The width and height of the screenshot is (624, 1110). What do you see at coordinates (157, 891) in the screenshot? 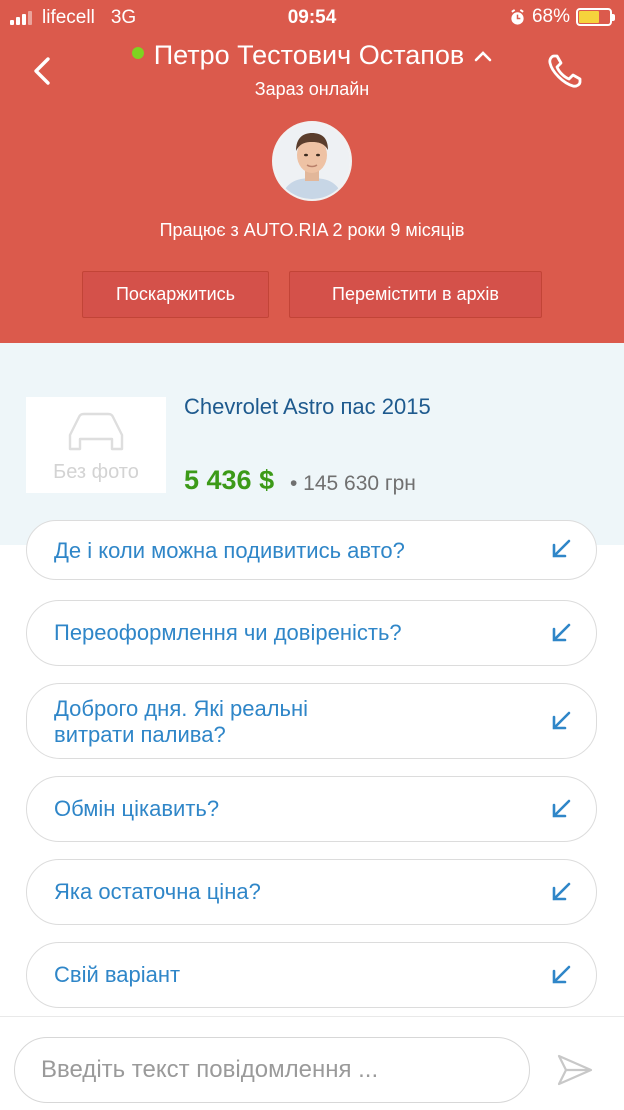
I see `quick-reply-label: Яка остаточна ціна?` at bounding box center [157, 891].